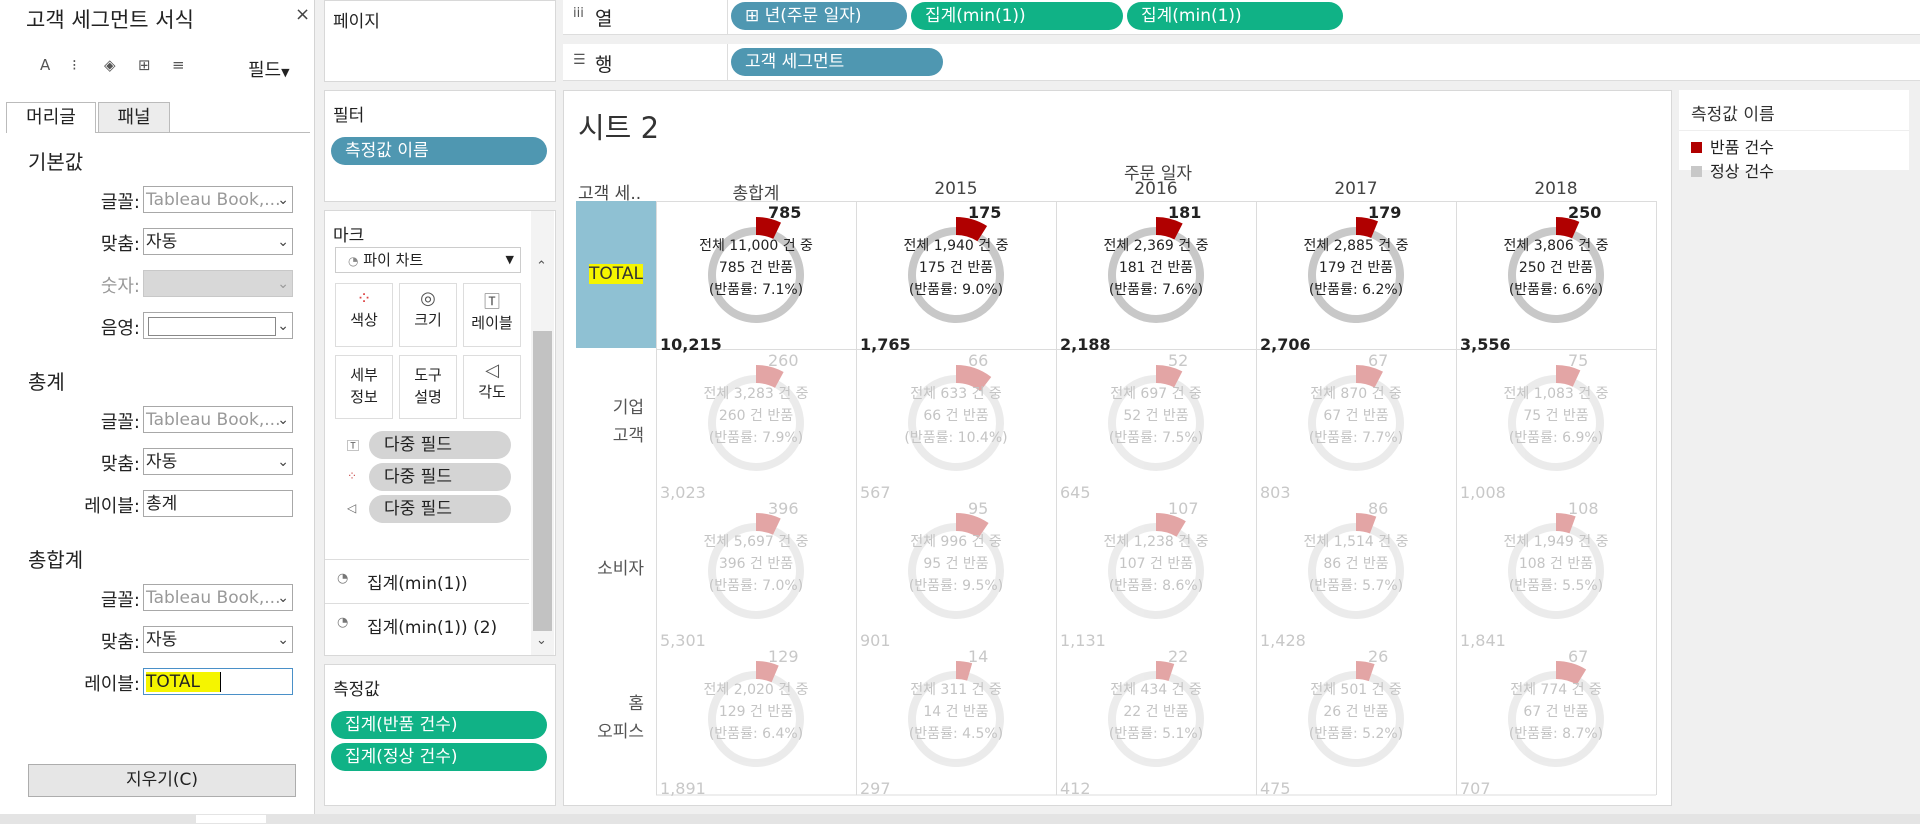 The height and width of the screenshot is (824, 1920). Describe the element at coordinates (144, 65) in the screenshot. I see `borders-tool-icon: ⊞` at that location.